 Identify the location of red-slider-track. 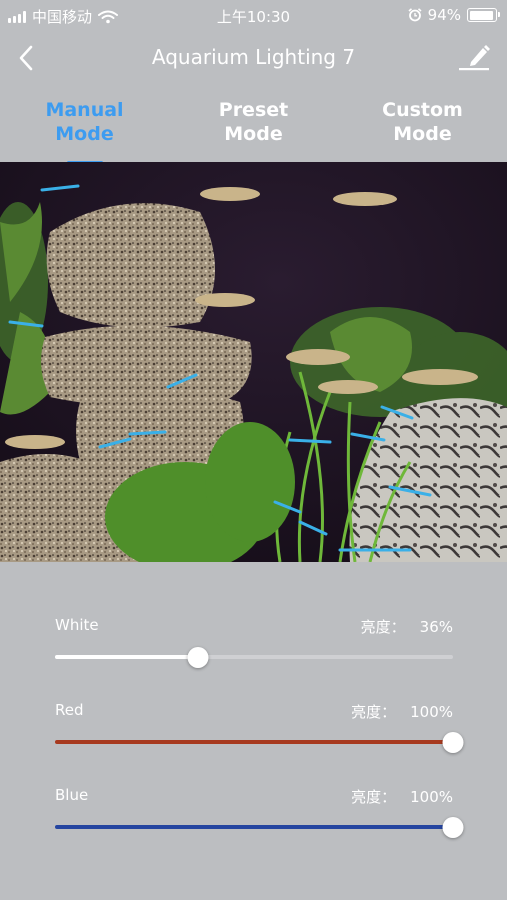
(259, 742).